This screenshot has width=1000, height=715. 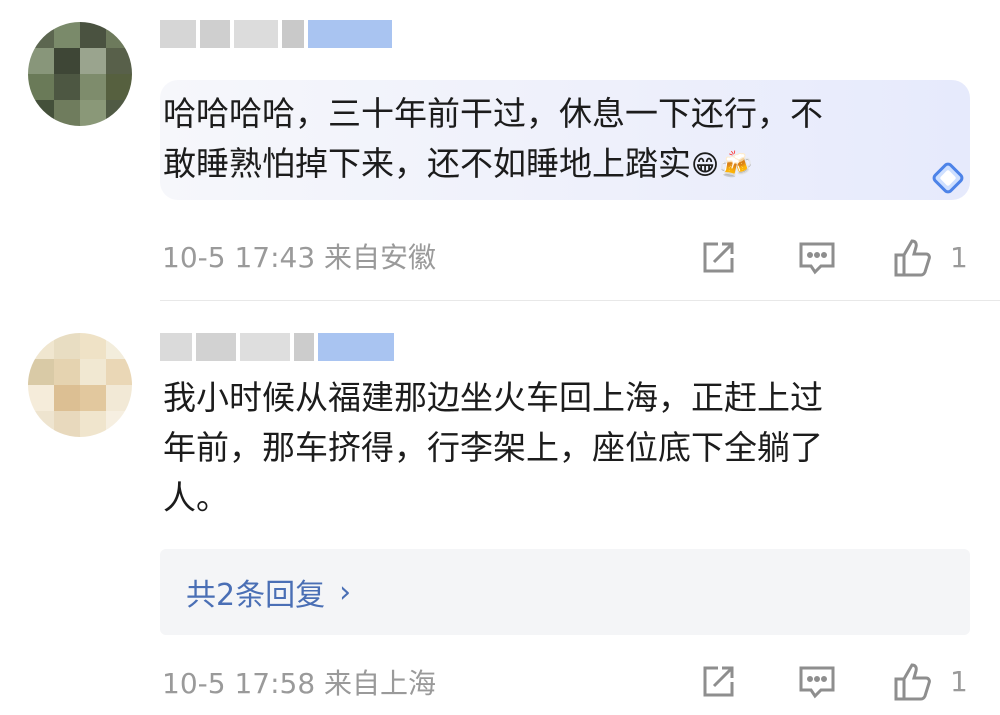 I want to click on grin-emoji: 😁, so click(x=705, y=165).